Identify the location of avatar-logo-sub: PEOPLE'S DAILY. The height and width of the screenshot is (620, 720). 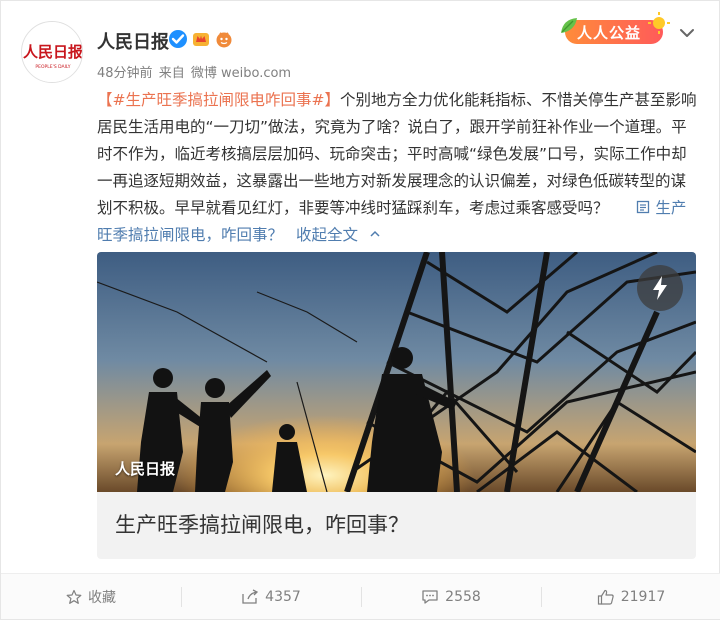
(52, 67).